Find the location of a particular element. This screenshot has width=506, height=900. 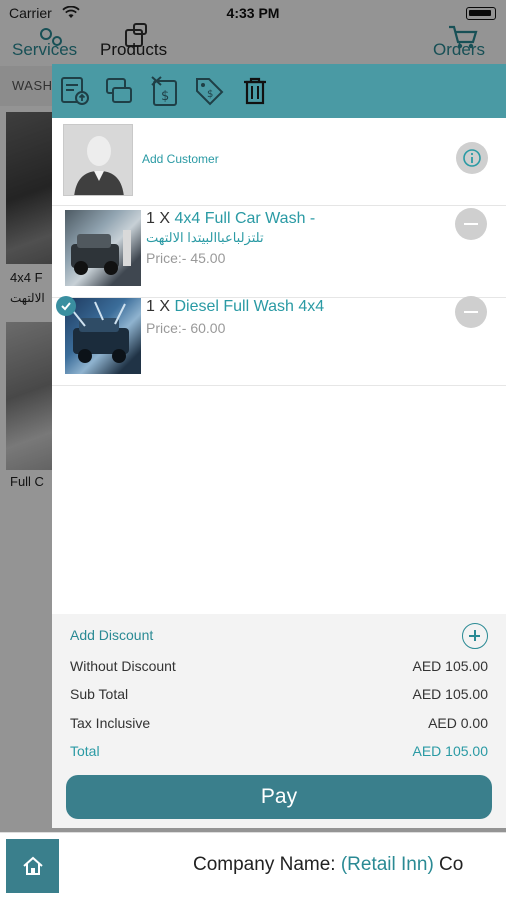

trash-icon is located at coordinates (255, 91).